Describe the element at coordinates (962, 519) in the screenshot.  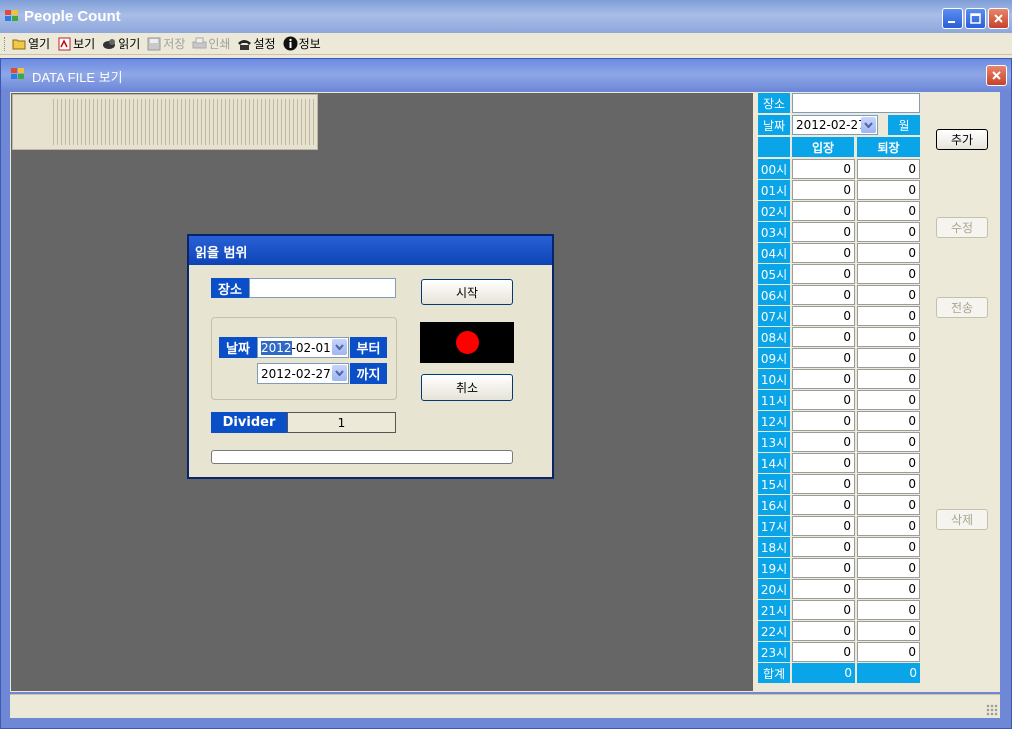
I see `delete-button: 삭제` at that location.